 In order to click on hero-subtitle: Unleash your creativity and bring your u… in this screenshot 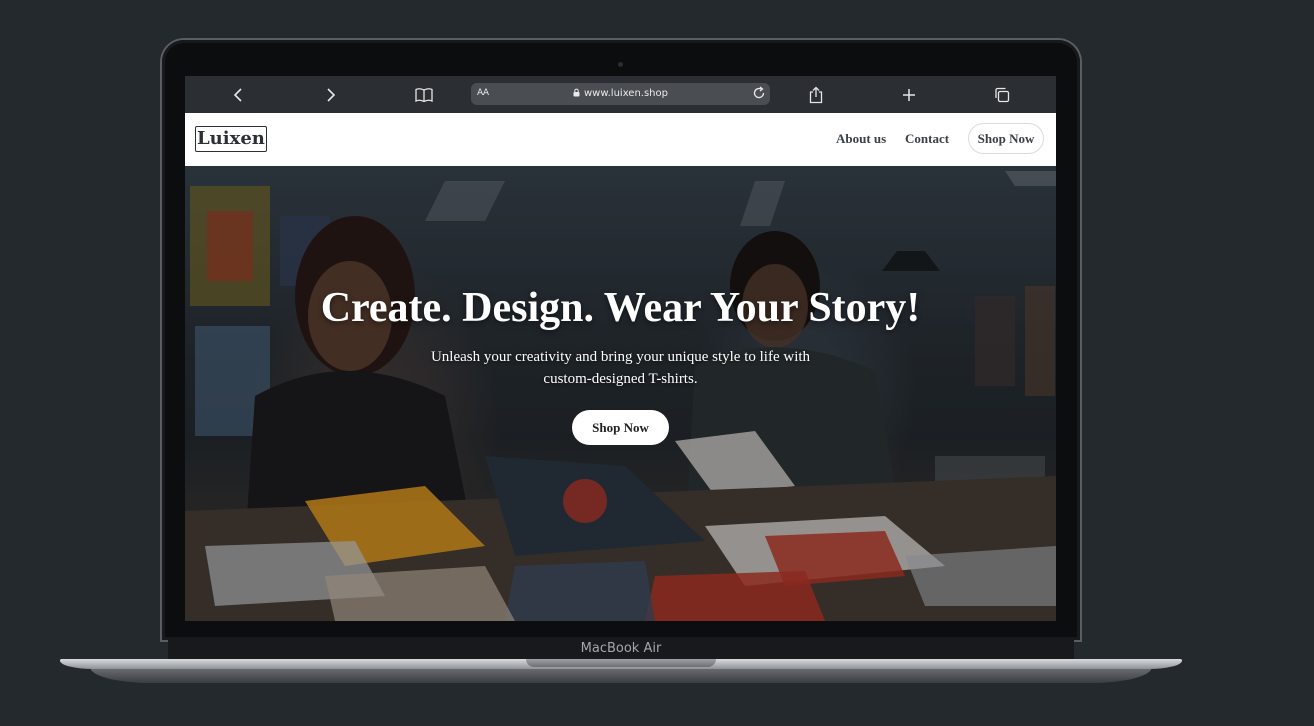, I will do `click(620, 368)`.